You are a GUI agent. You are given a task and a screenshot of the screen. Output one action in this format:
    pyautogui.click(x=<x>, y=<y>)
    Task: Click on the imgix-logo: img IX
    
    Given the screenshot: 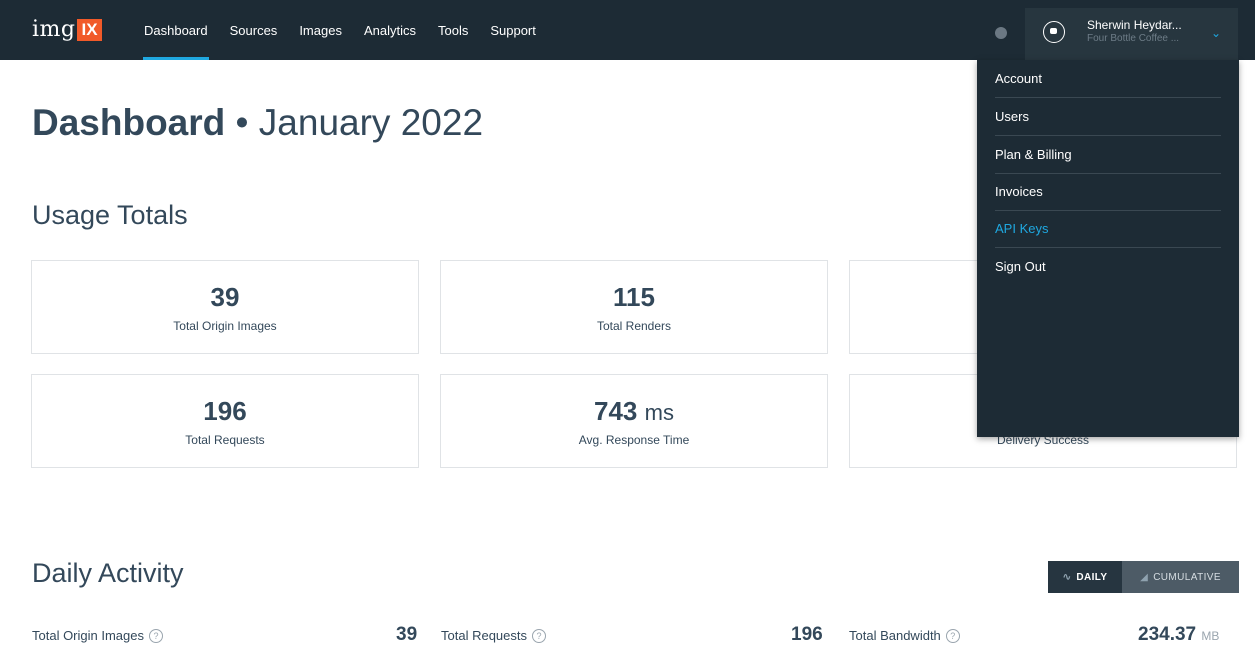 What is the action you would take?
    pyautogui.click(x=67, y=29)
    